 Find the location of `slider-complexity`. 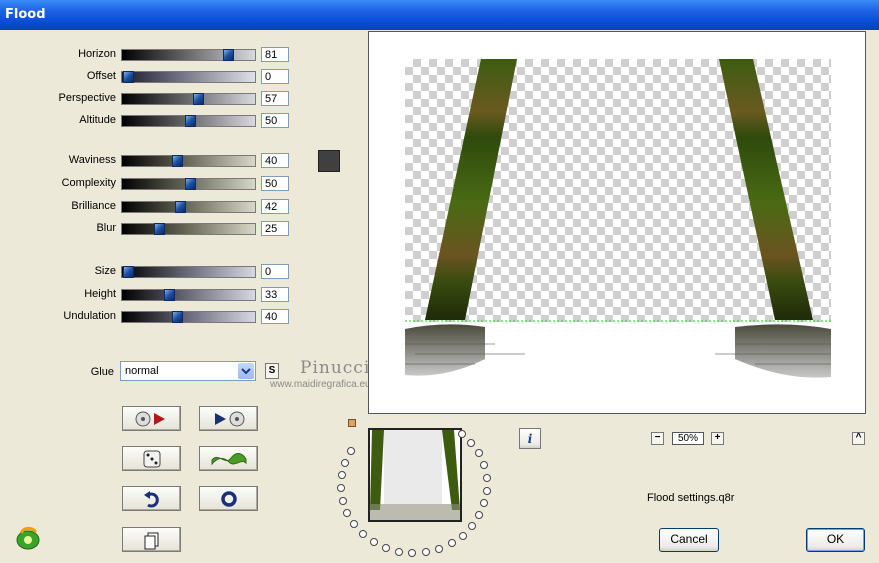

slider-complexity is located at coordinates (188, 184).